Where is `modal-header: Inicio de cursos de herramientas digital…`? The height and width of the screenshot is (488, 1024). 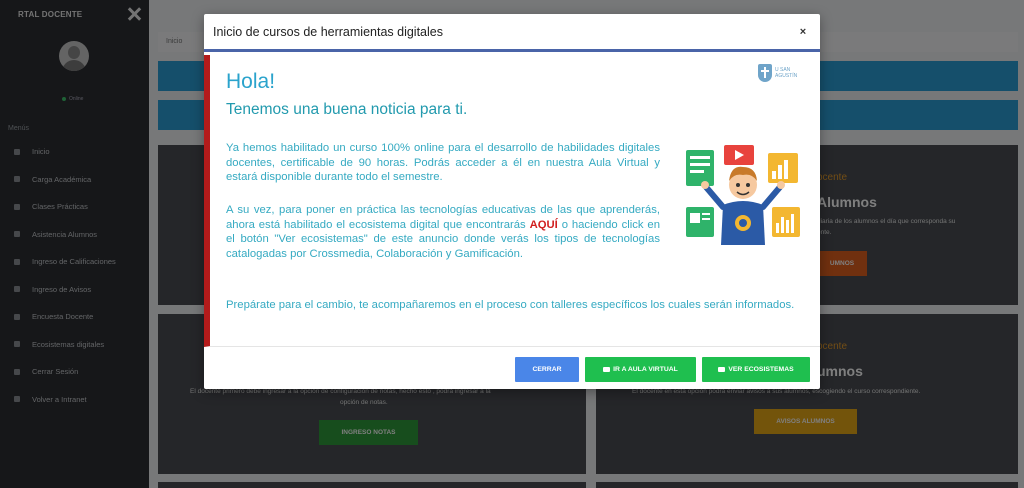
modal-header: Inicio de cursos de herramientas digital… is located at coordinates (512, 33).